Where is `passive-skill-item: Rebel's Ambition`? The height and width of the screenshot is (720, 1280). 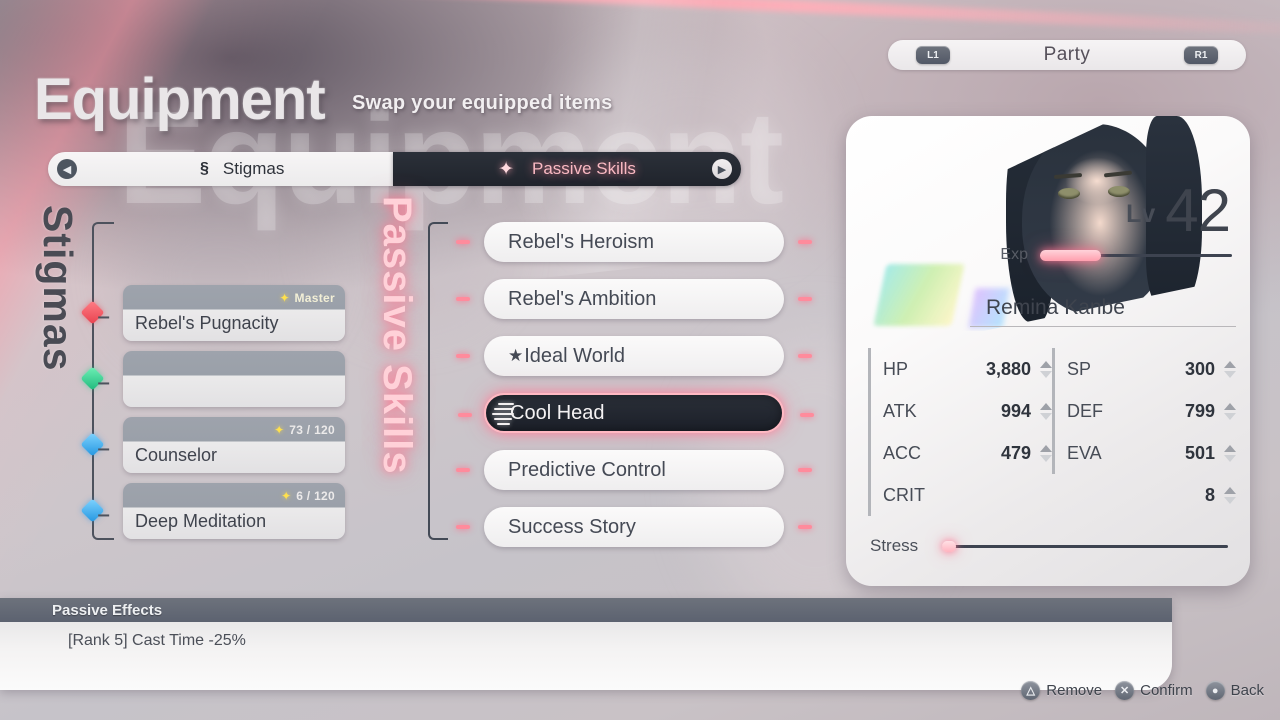
passive-skill-item: Rebel's Ambition is located at coordinates (634, 299).